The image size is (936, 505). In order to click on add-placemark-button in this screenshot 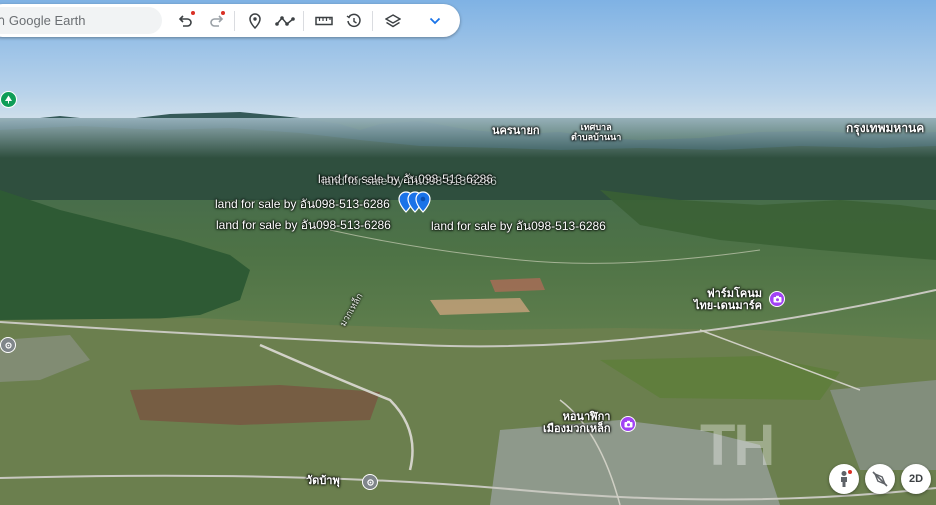, I will do `click(255, 21)`.